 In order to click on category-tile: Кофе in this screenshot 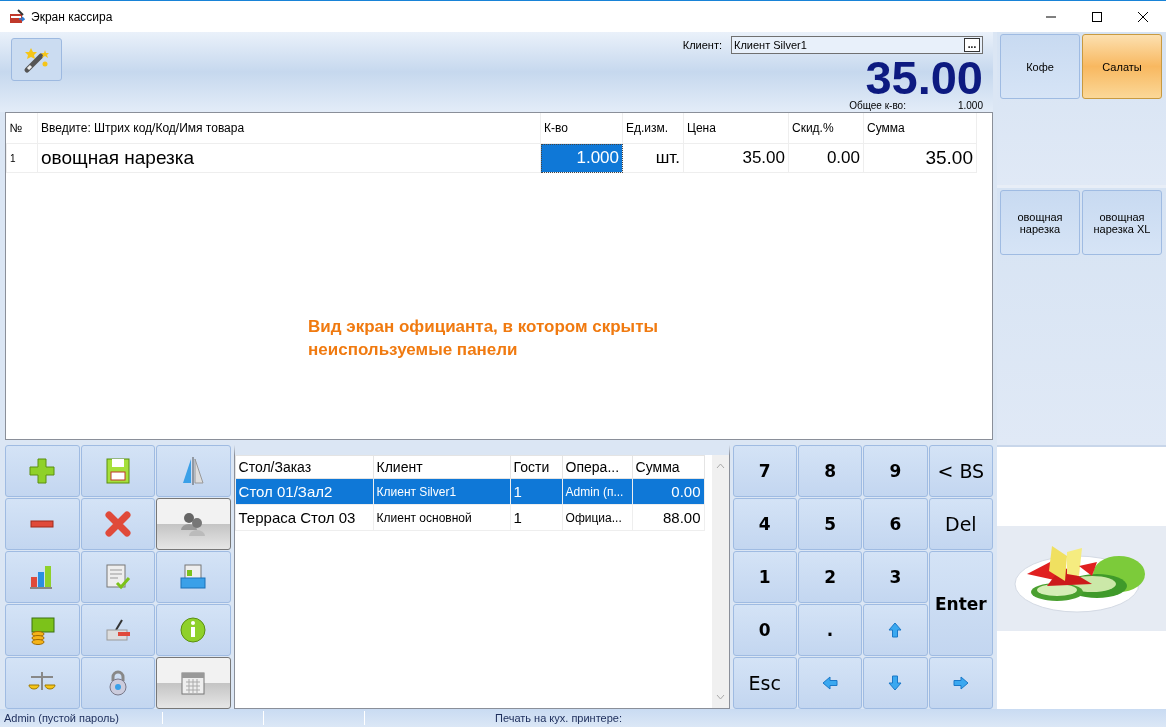, I will do `click(1040, 66)`.